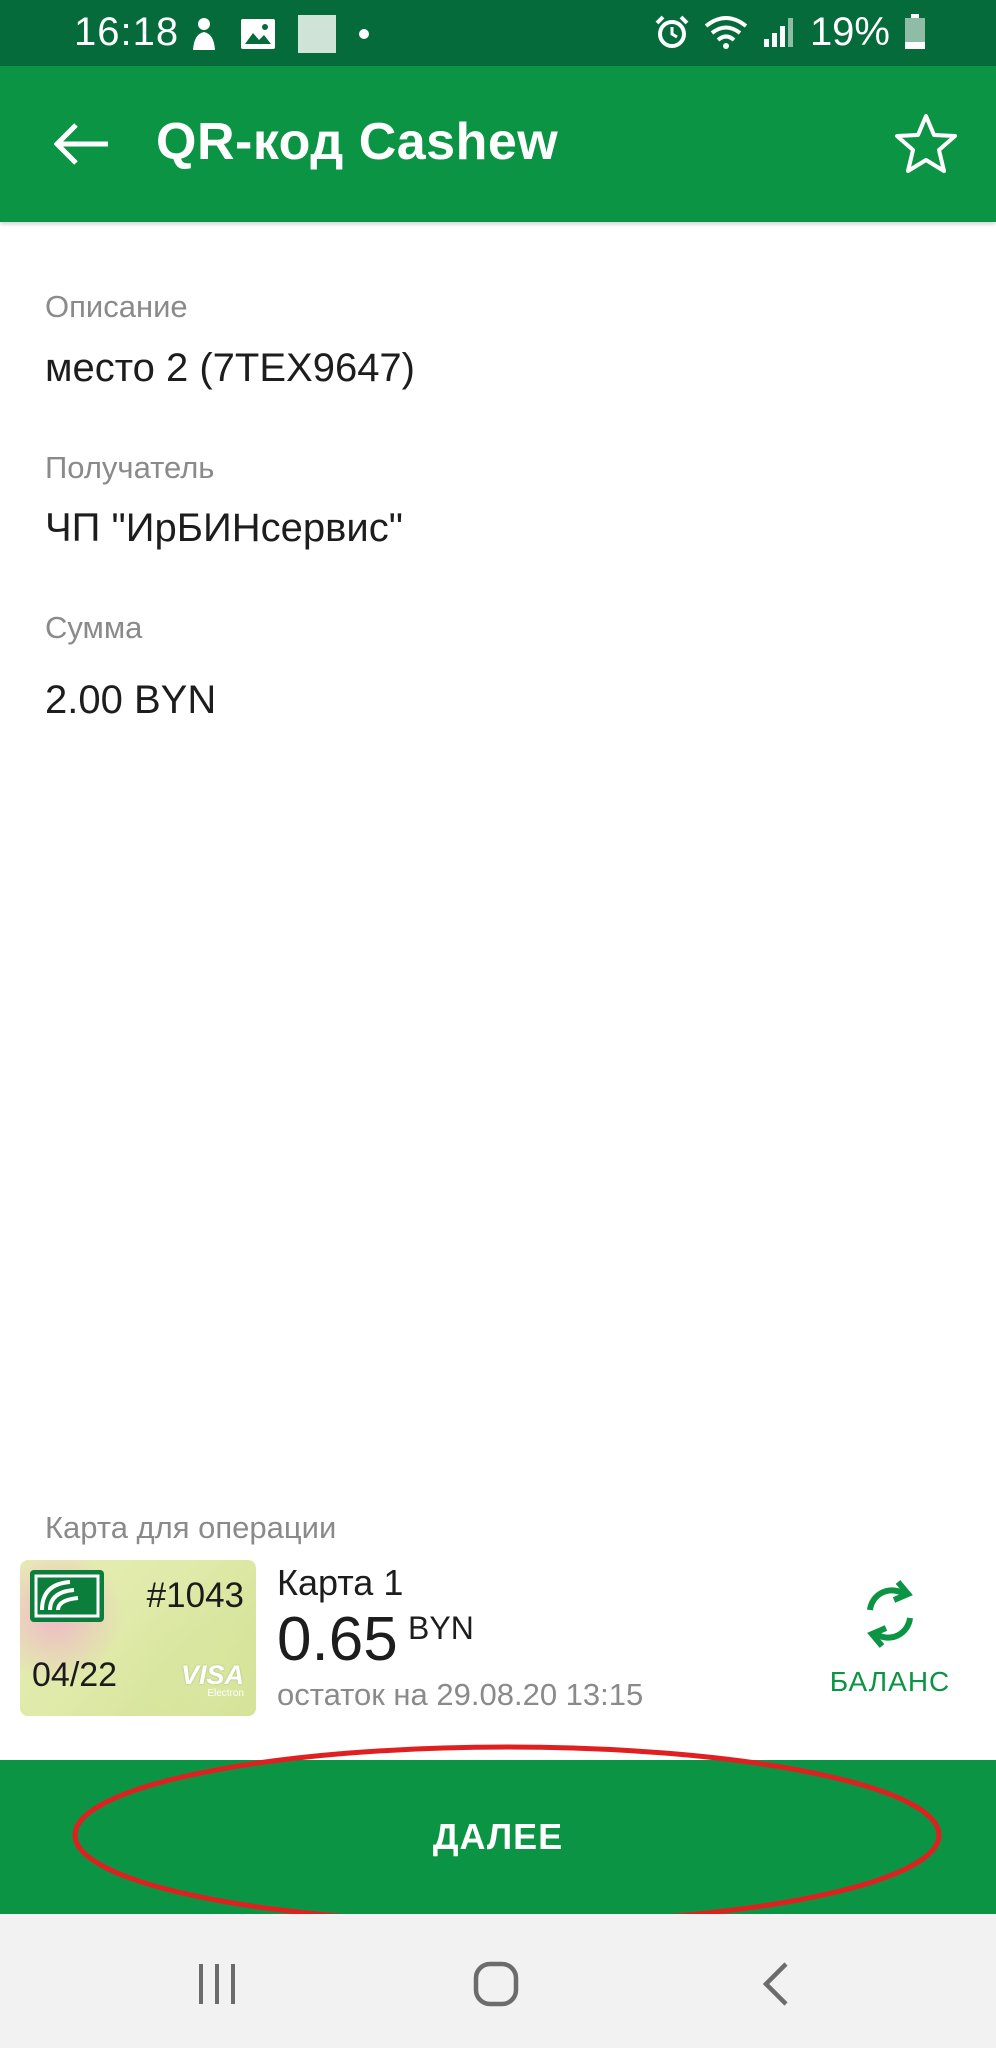 Image resolution: width=996 pixels, height=2048 pixels. I want to click on bank-logo-icon, so click(67, 1596).